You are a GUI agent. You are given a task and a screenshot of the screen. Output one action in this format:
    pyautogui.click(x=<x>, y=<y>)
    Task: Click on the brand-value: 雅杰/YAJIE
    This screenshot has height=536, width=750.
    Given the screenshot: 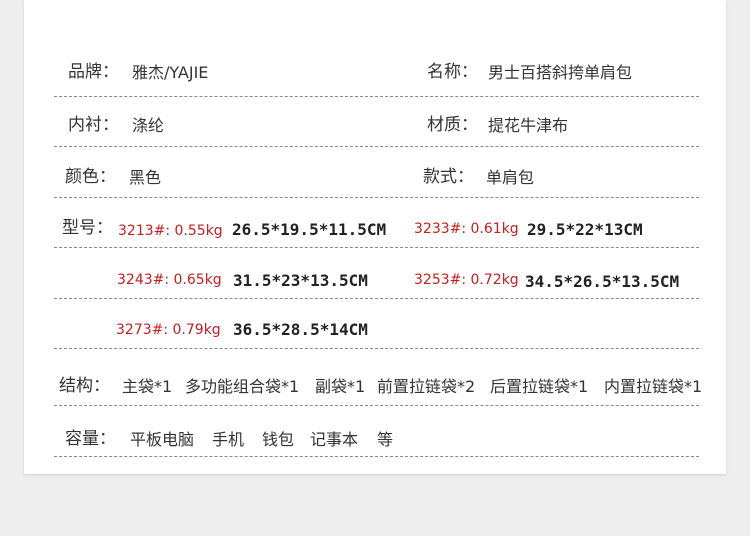 What is the action you would take?
    pyautogui.click(x=170, y=72)
    